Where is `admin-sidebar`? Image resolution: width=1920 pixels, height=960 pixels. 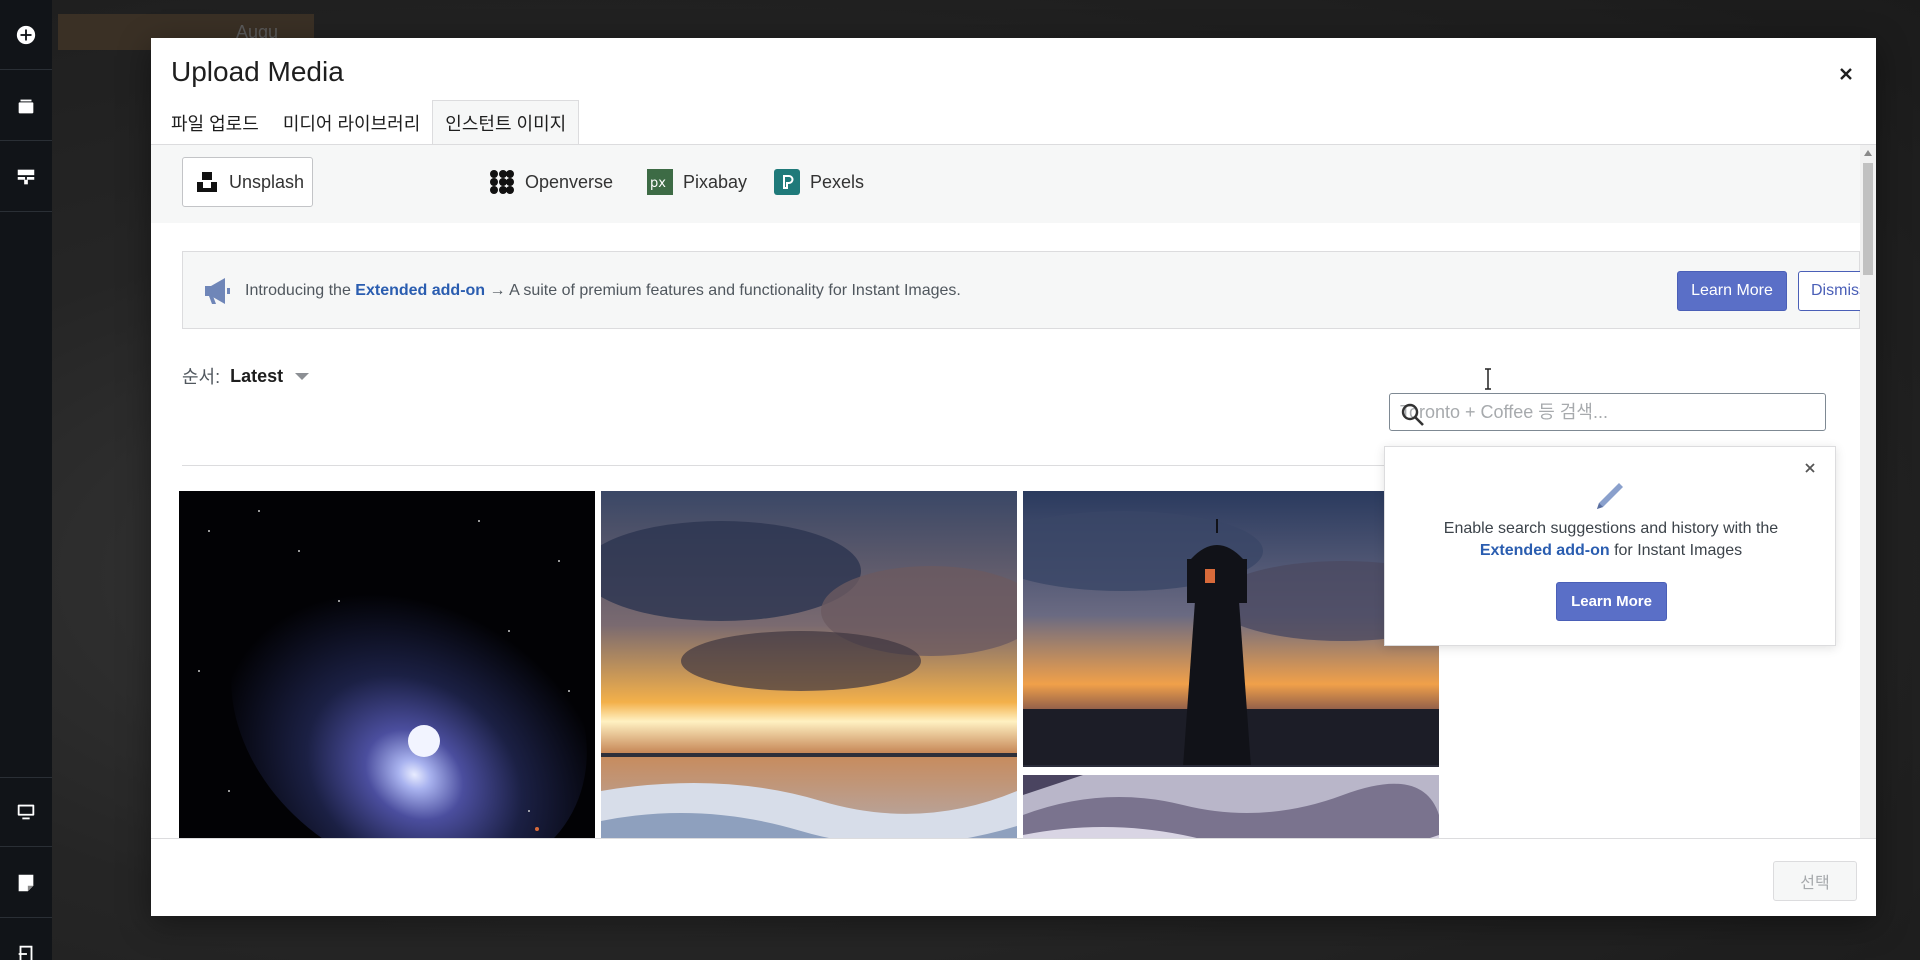 admin-sidebar is located at coordinates (26, 480).